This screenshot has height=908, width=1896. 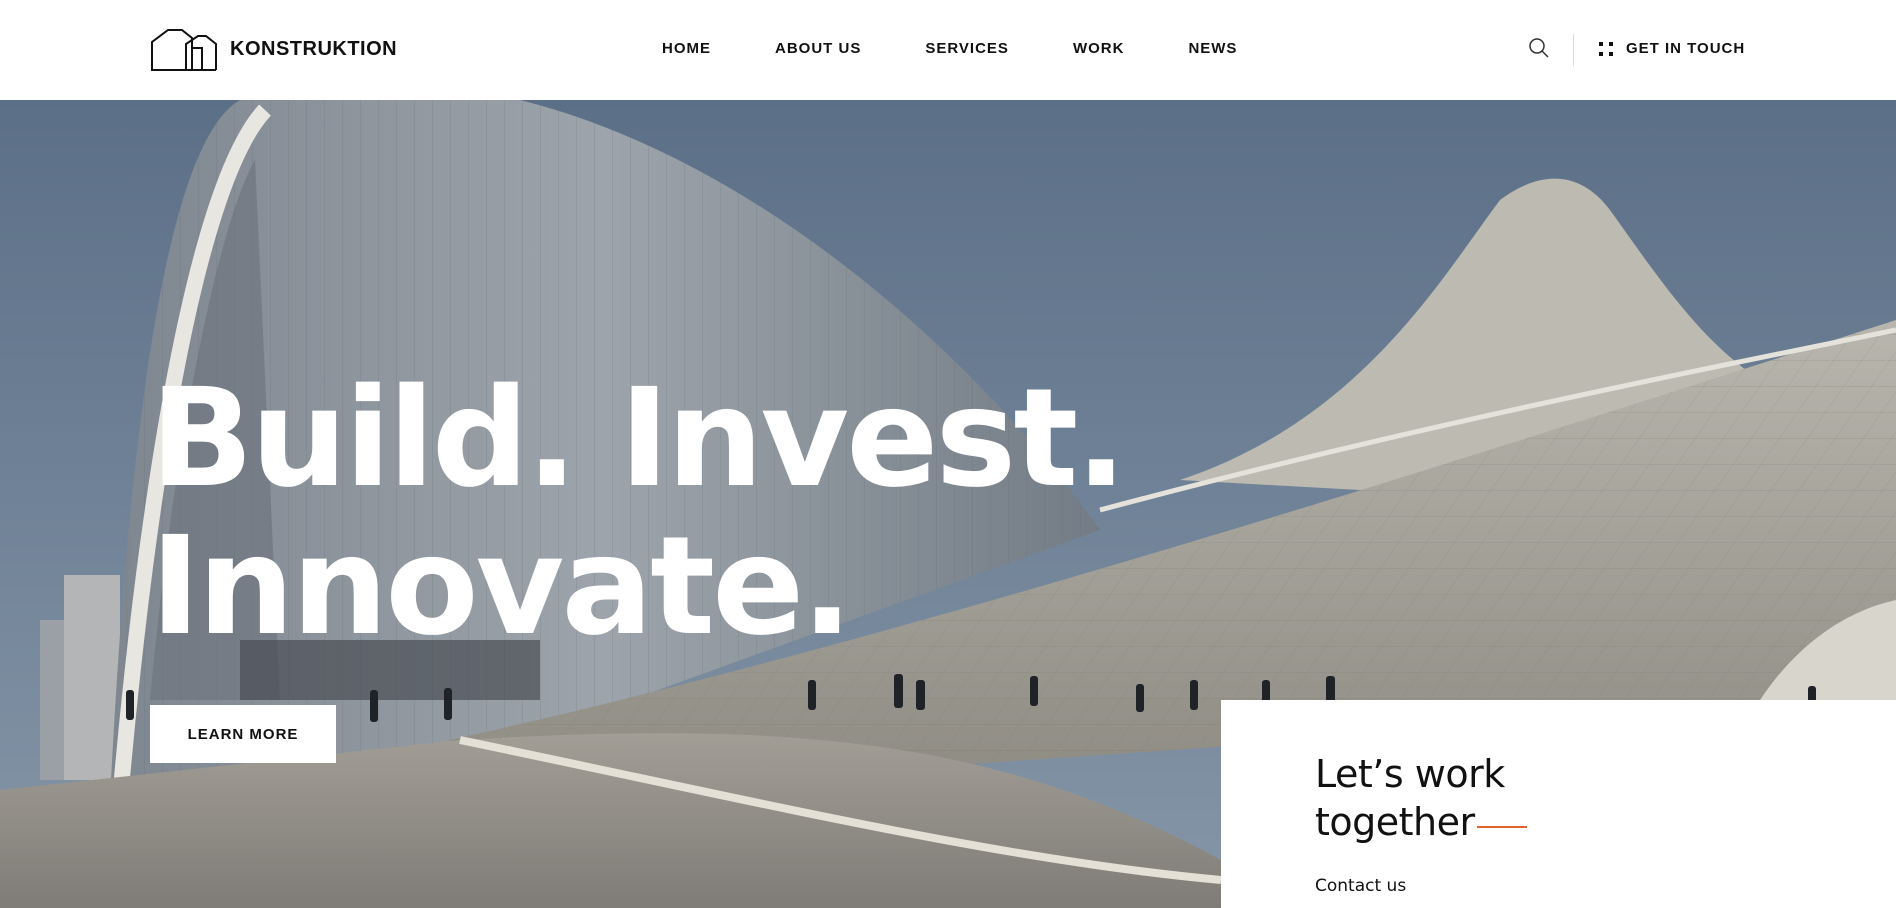 I want to click on nav-item-home: HOME, so click(x=686, y=48).